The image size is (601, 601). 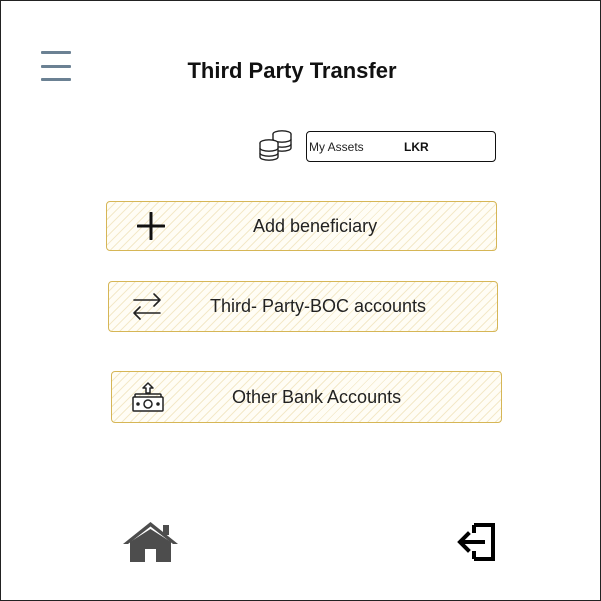 What do you see at coordinates (401, 146) in the screenshot?
I see `my-assets-field: My Assets LKR` at bounding box center [401, 146].